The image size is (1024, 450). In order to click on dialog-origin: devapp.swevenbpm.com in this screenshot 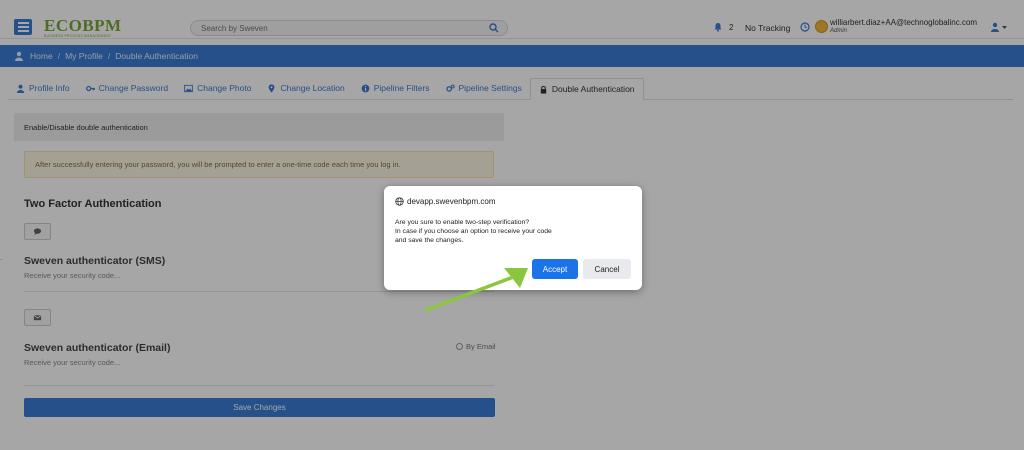, I will do `click(451, 201)`.